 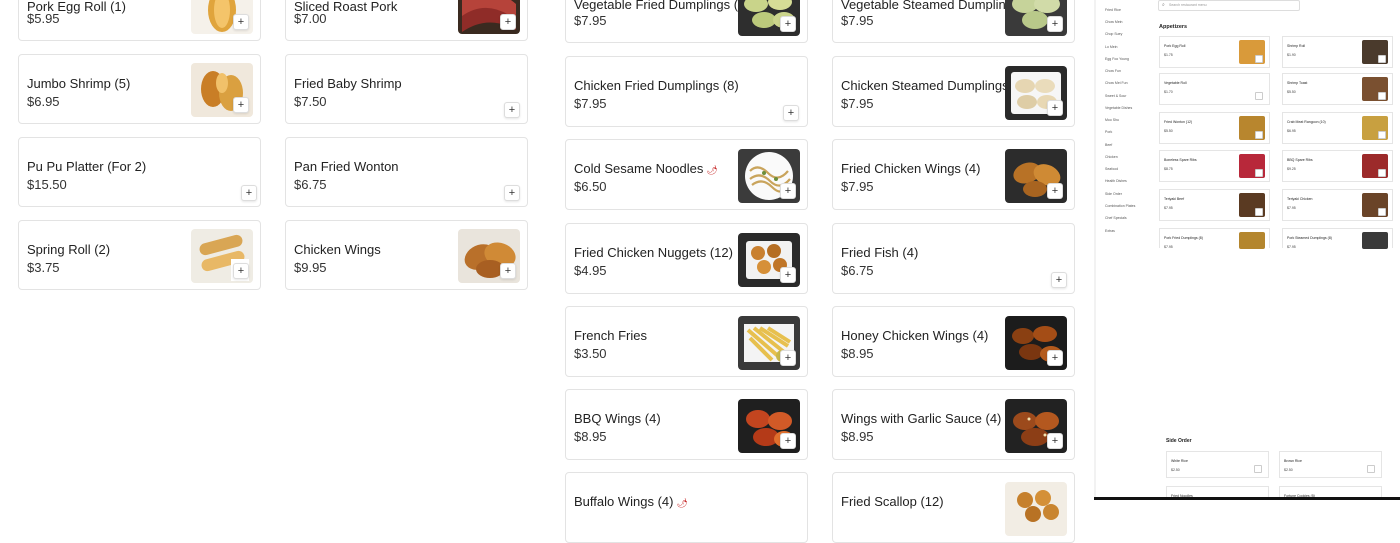 I want to click on menu-item-card: Chicken Wings $9.95 +, so click(x=406, y=255).